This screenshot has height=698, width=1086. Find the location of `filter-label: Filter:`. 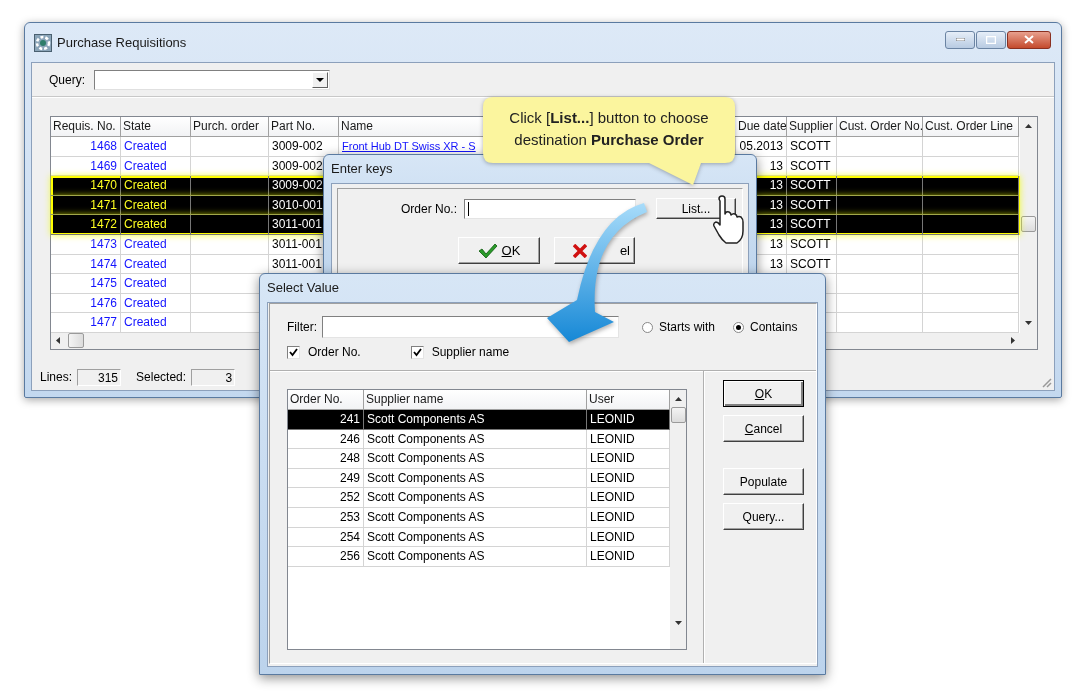

filter-label: Filter: is located at coordinates (302, 327).